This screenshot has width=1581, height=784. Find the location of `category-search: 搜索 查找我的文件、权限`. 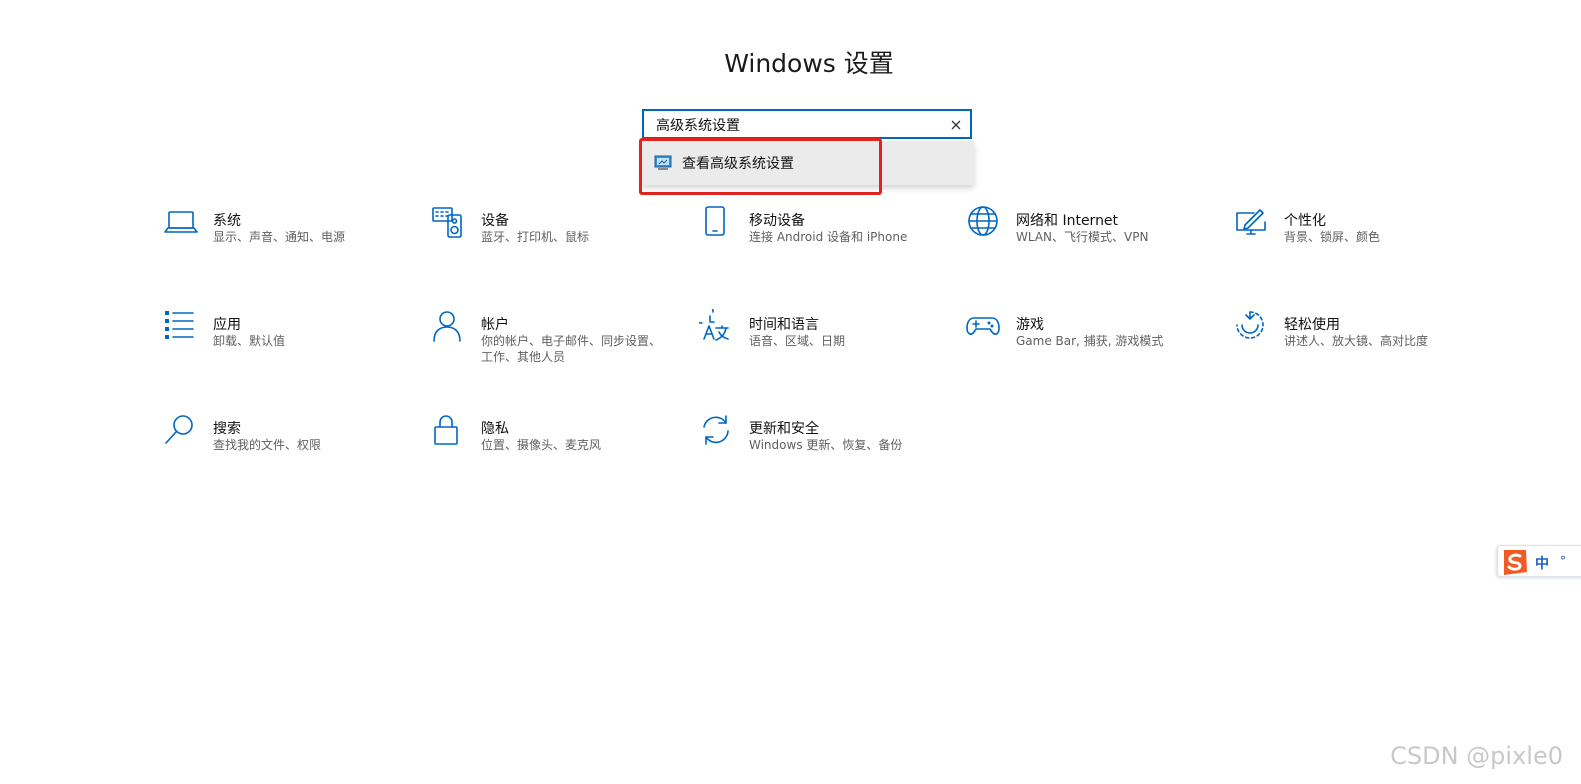

category-search: 搜索 查找我的文件、权限 is located at coordinates (288, 443).